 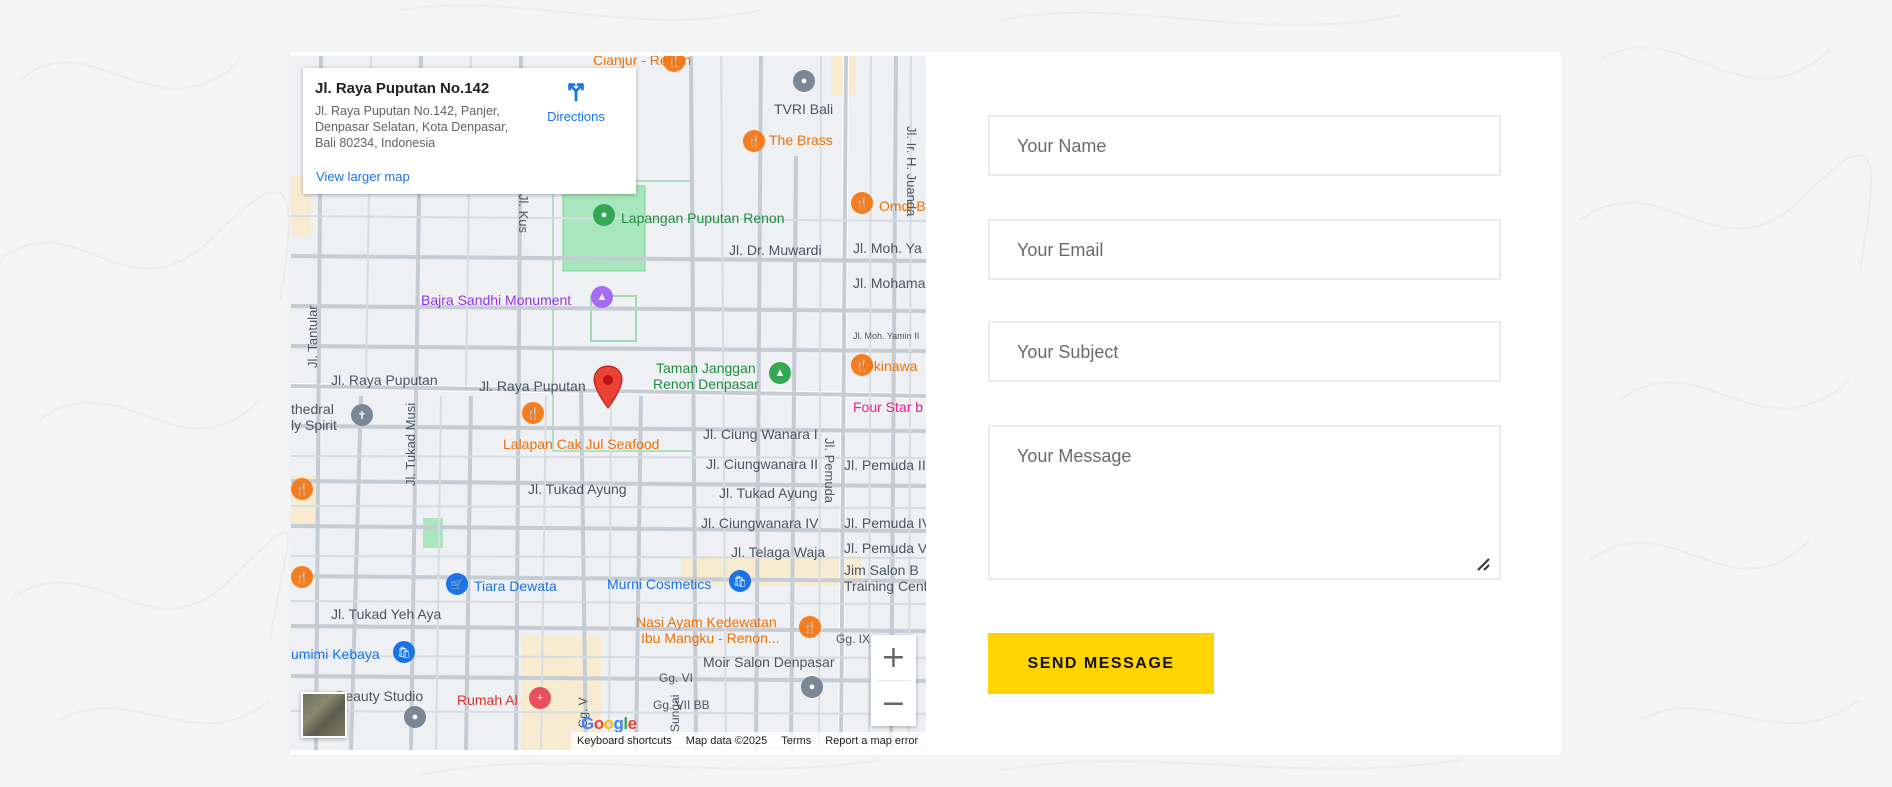 I want to click on map-label: Moir Salon Denpasar, so click(x=769, y=662).